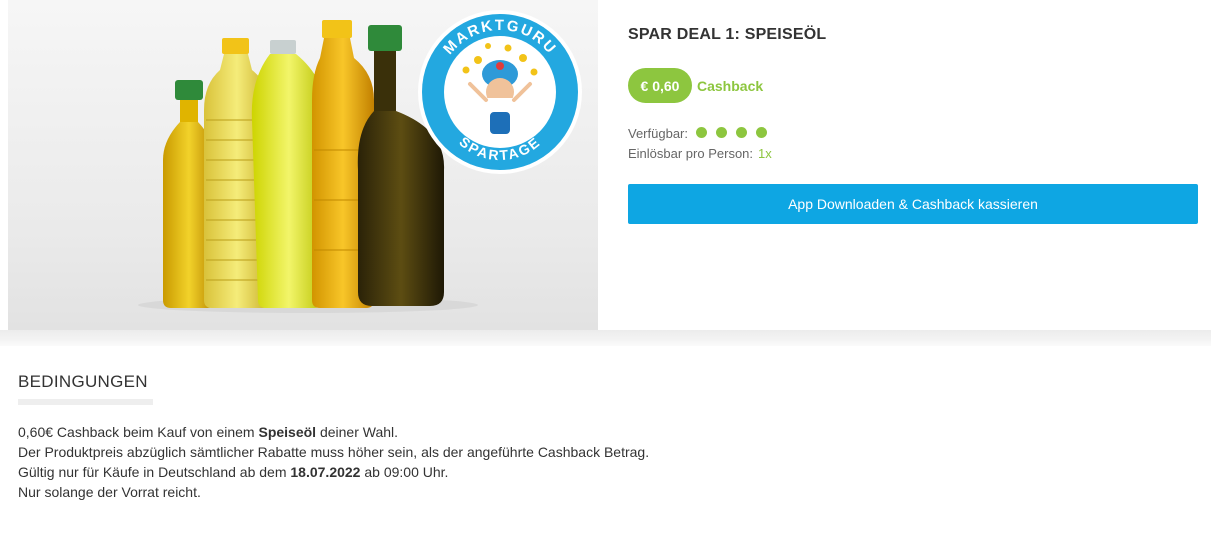  I want to click on per-person-value: 1x, so click(765, 153).